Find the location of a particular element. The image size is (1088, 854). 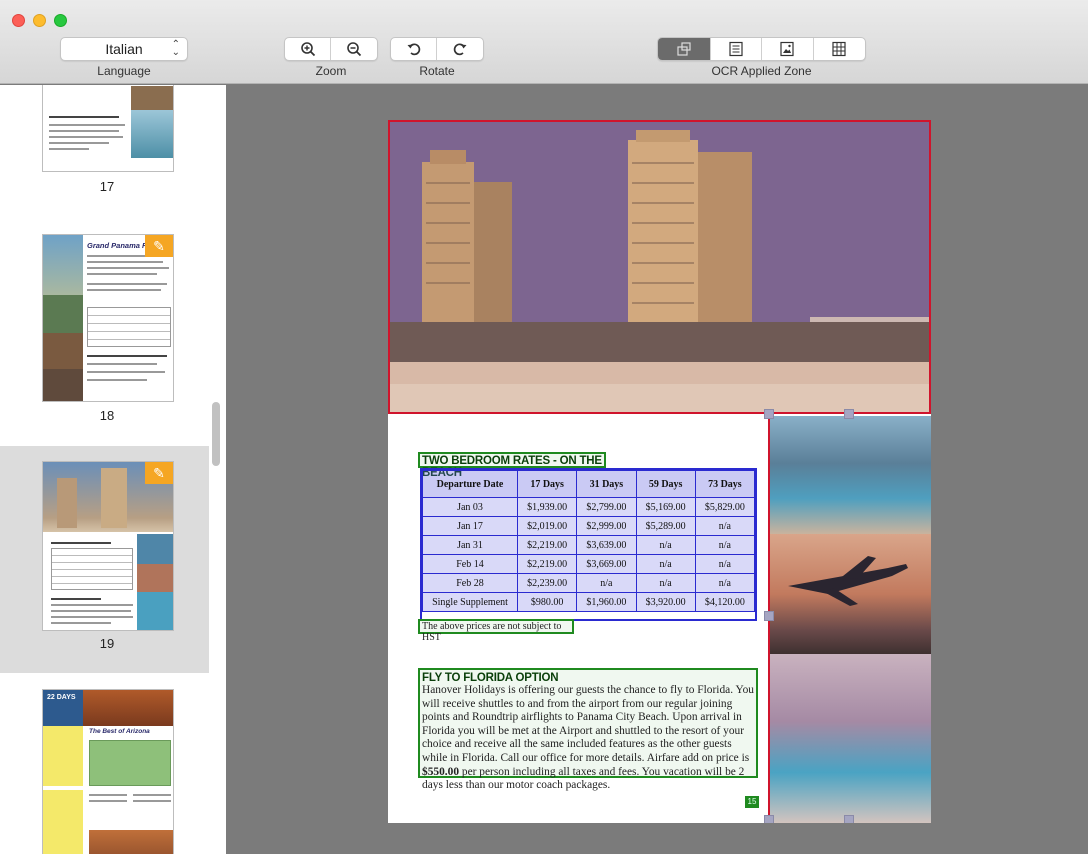

auto-zone-icon is located at coordinates (684, 49).